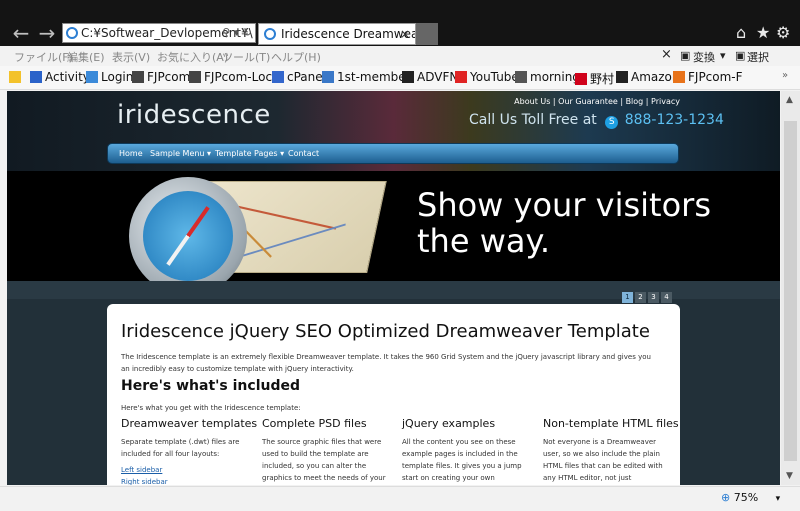 The width and height of the screenshot is (800, 511). Describe the element at coordinates (789, 100) in the screenshot. I see `scroll-up-icon: ▲` at that location.